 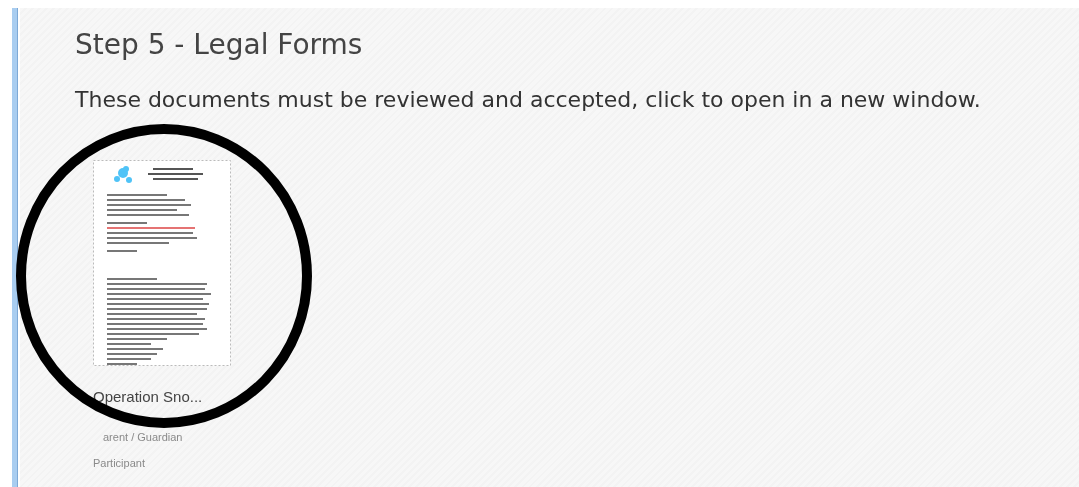 What do you see at coordinates (162, 263) in the screenshot?
I see `document-thumbnail-drawing` at bounding box center [162, 263].